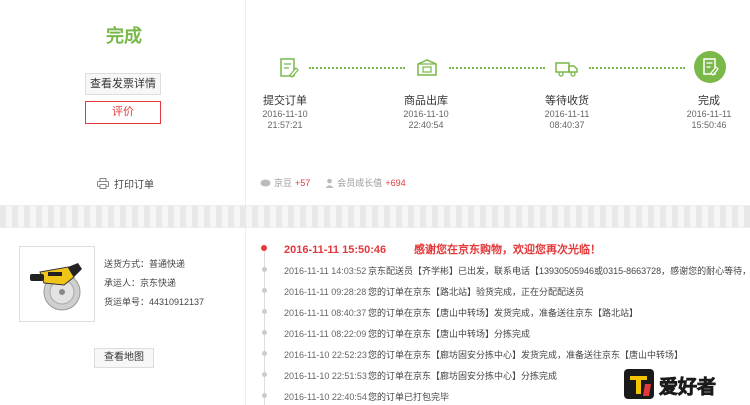 Image resolution: width=750 pixels, height=405 pixels. Describe the element at coordinates (325, 355) in the screenshot. I see `tracking-time: 2016-11-10 22:52:23` at that location.